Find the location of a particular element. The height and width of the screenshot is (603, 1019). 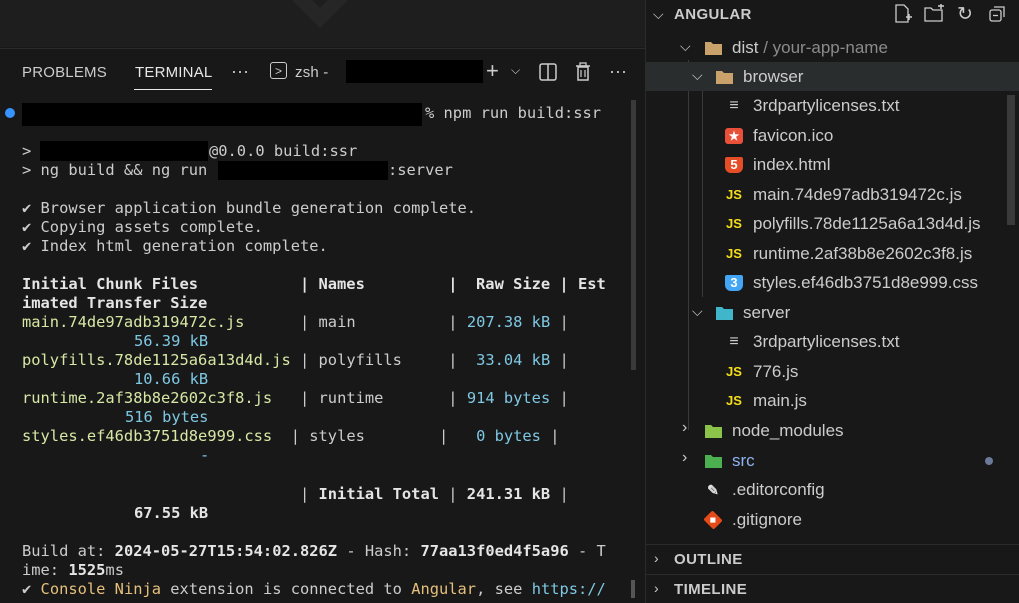

new-folder-icon is located at coordinates (935, 14).